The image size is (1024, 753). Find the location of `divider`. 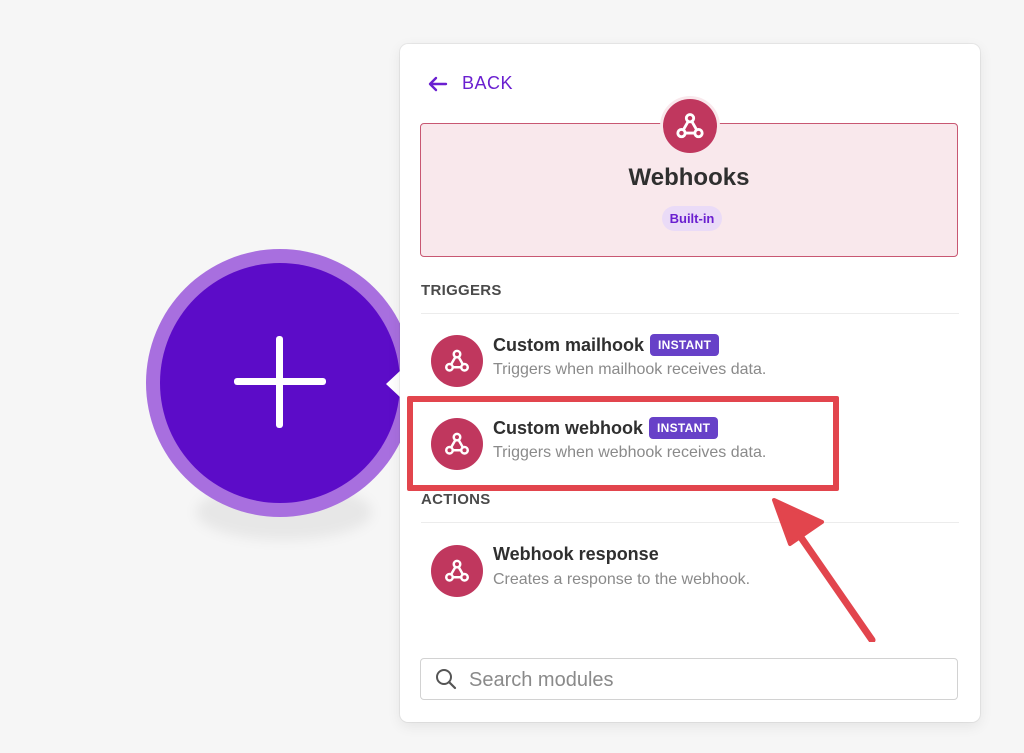

divider is located at coordinates (690, 313).